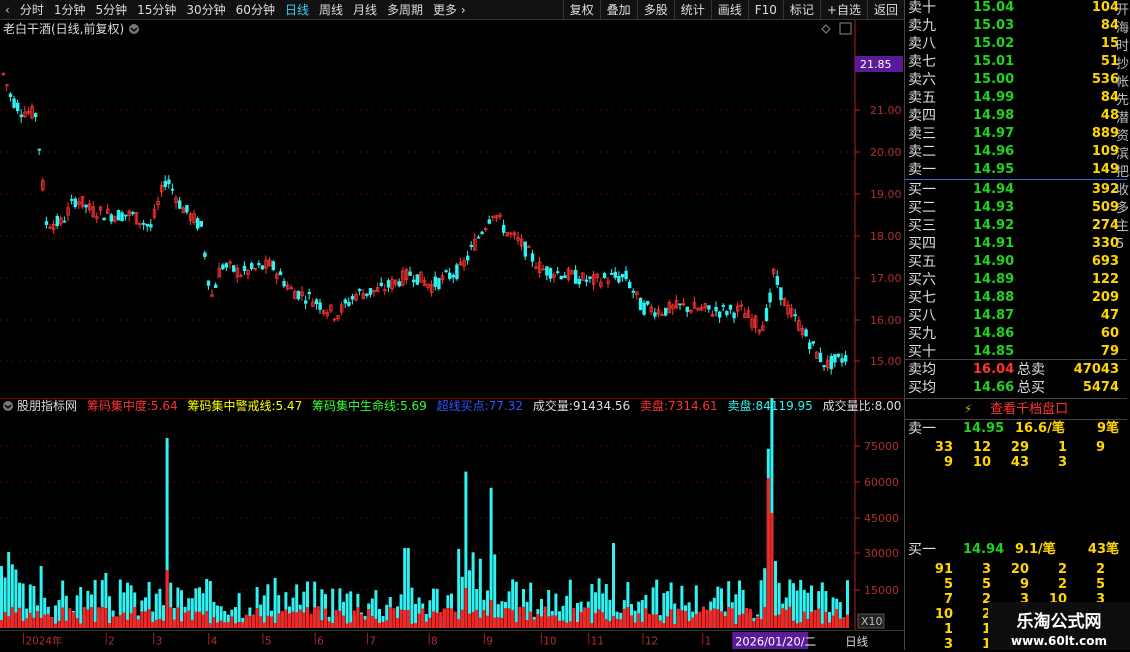 The width and height of the screenshot is (1130, 652). What do you see at coordinates (405, 10) in the screenshot?
I see `period-tab: 多周期` at bounding box center [405, 10].